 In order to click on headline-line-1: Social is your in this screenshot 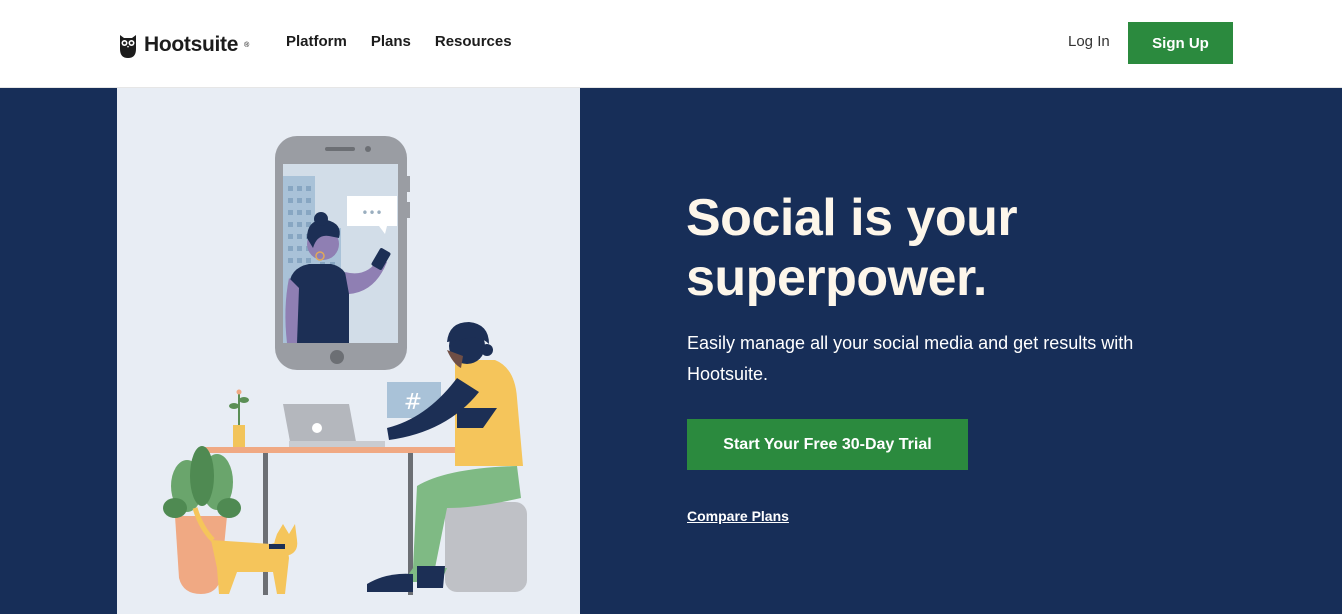, I will do `click(852, 218)`.